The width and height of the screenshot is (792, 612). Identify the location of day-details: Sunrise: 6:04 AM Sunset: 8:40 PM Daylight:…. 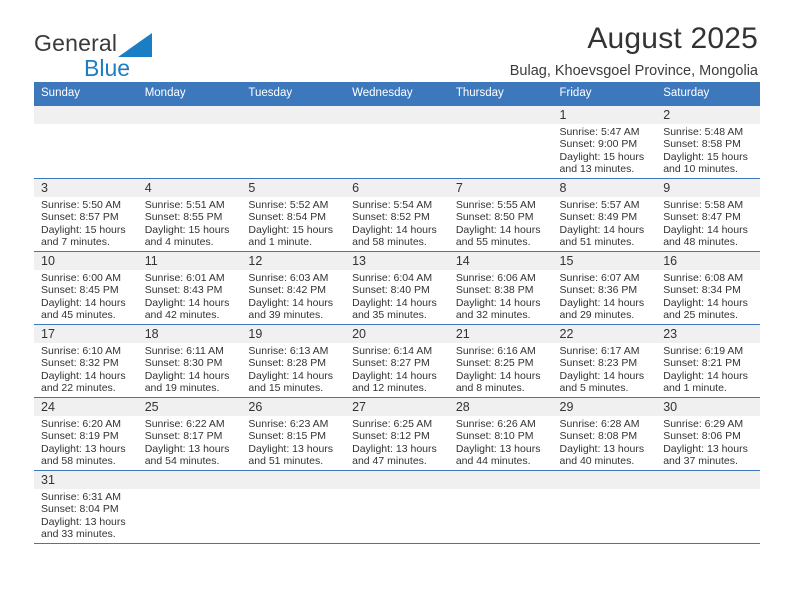
(397, 296).